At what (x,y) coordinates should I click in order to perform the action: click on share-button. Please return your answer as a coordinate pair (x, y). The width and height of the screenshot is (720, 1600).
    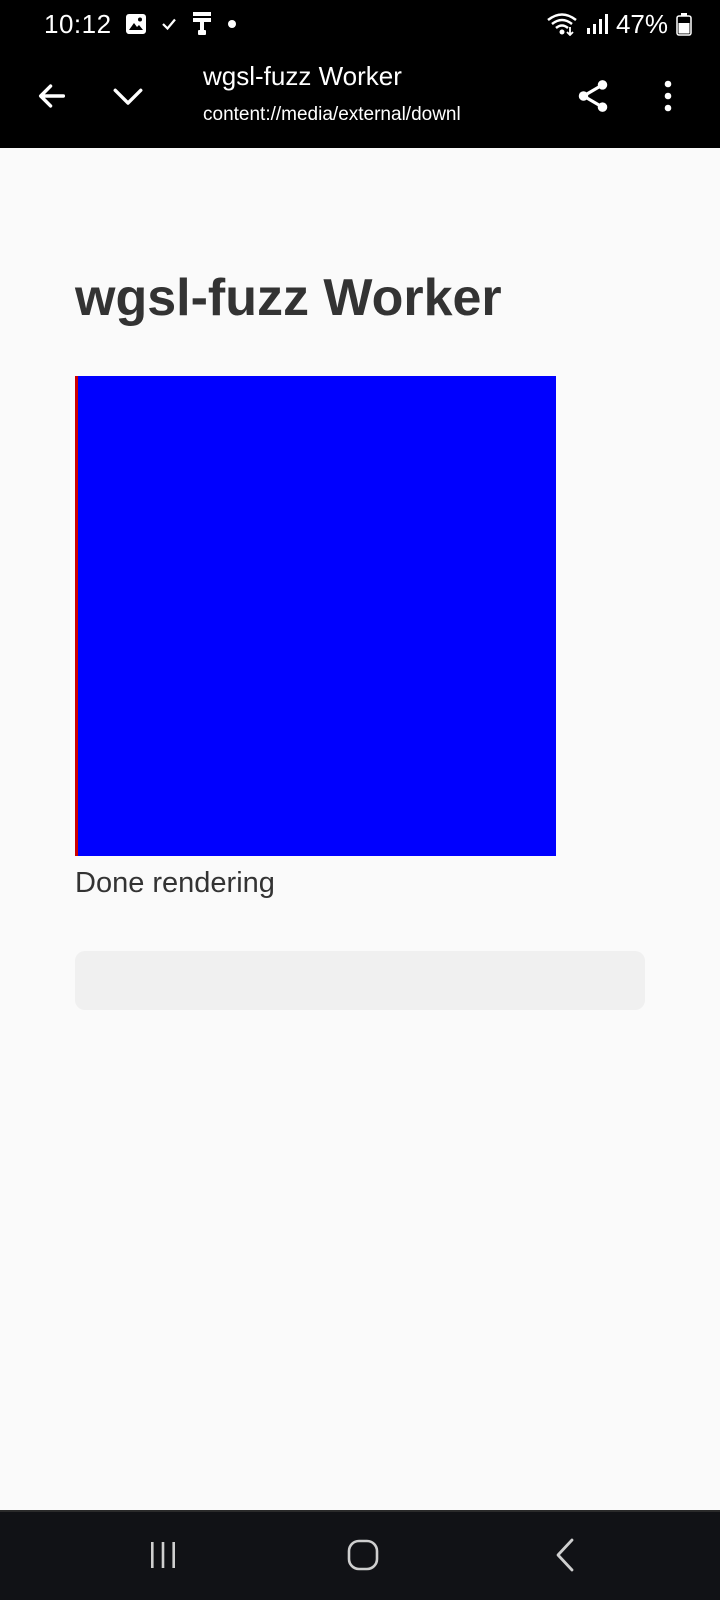
    Looking at the image, I should click on (593, 98).